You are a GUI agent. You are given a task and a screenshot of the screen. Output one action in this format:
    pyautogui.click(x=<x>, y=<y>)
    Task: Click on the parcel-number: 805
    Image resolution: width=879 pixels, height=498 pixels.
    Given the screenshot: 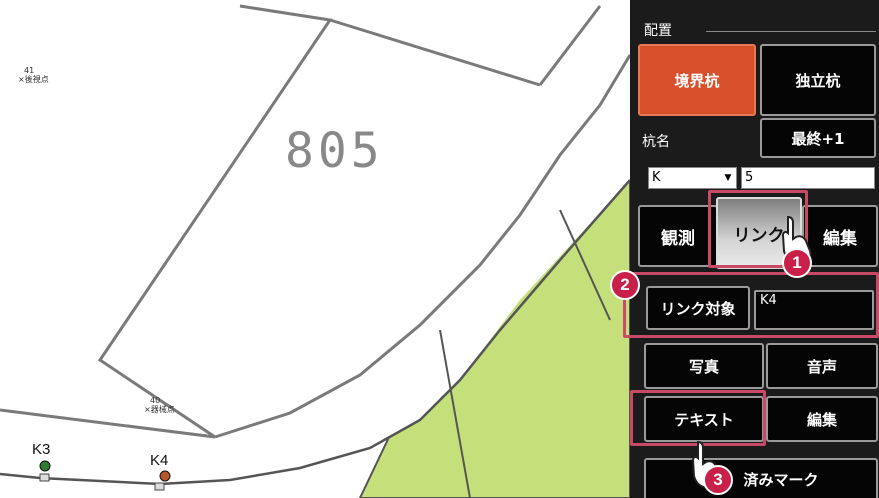 What is the action you would take?
    pyautogui.click(x=334, y=151)
    